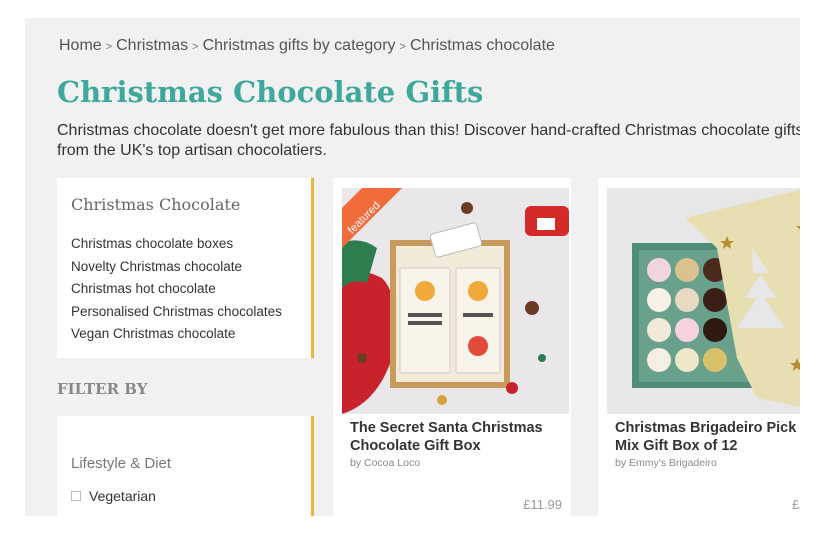  What do you see at coordinates (542, 504) in the screenshot?
I see `product-price: £11.99` at bounding box center [542, 504].